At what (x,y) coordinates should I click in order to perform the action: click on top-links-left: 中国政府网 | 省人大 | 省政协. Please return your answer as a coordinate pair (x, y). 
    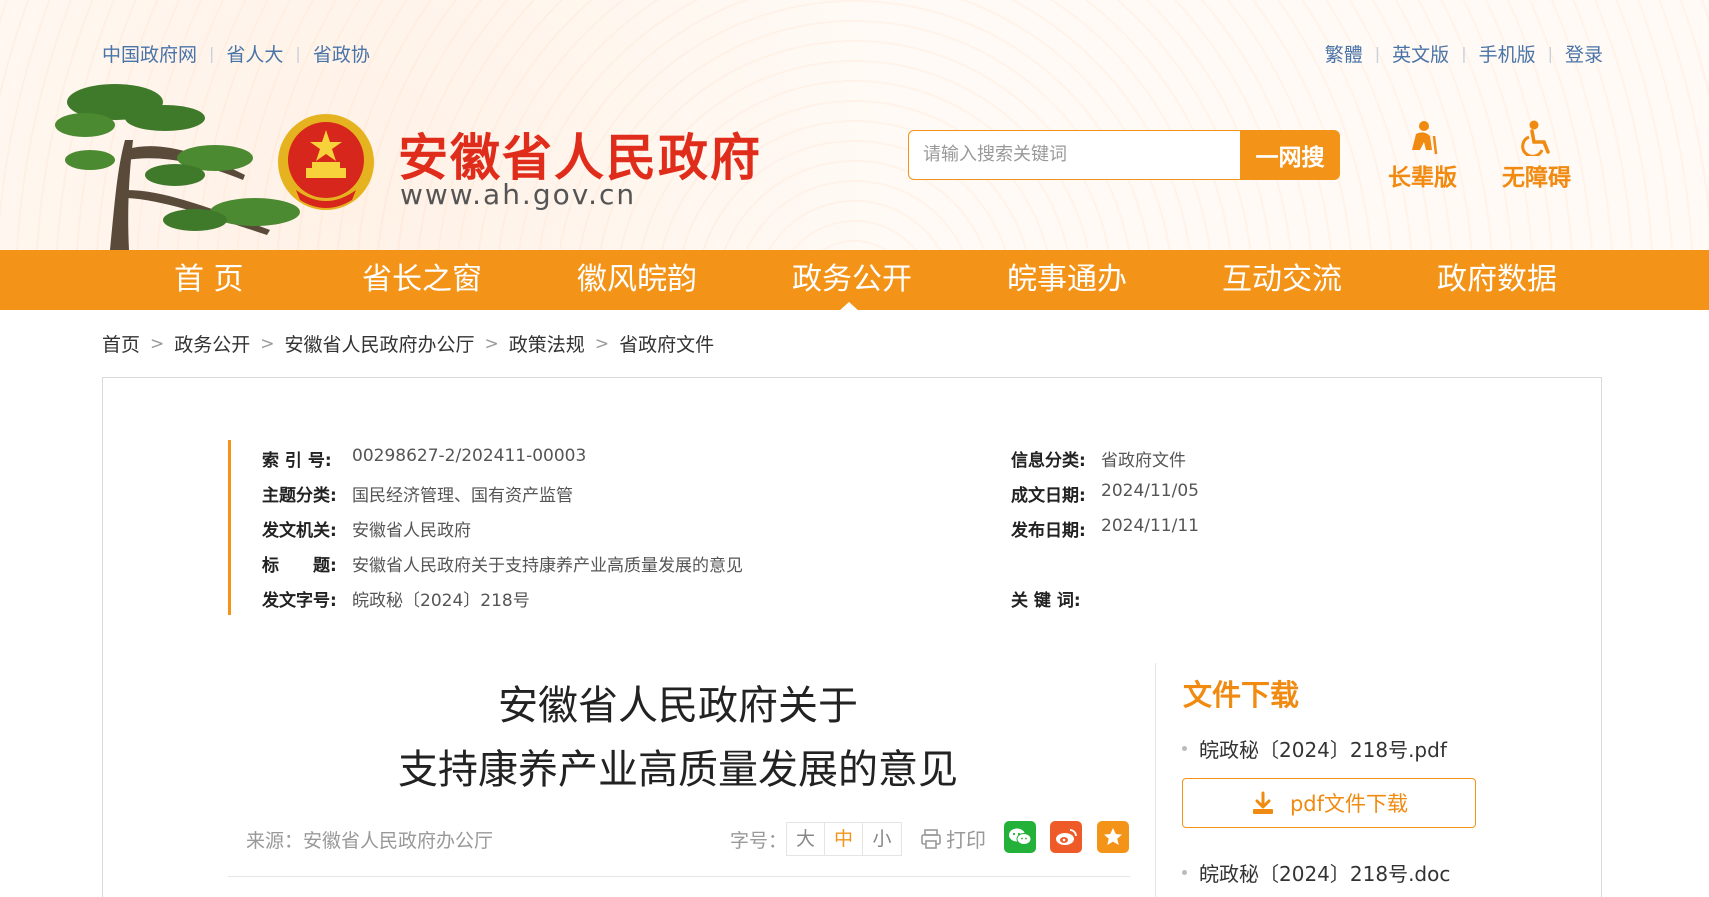
    Looking at the image, I should click on (236, 53).